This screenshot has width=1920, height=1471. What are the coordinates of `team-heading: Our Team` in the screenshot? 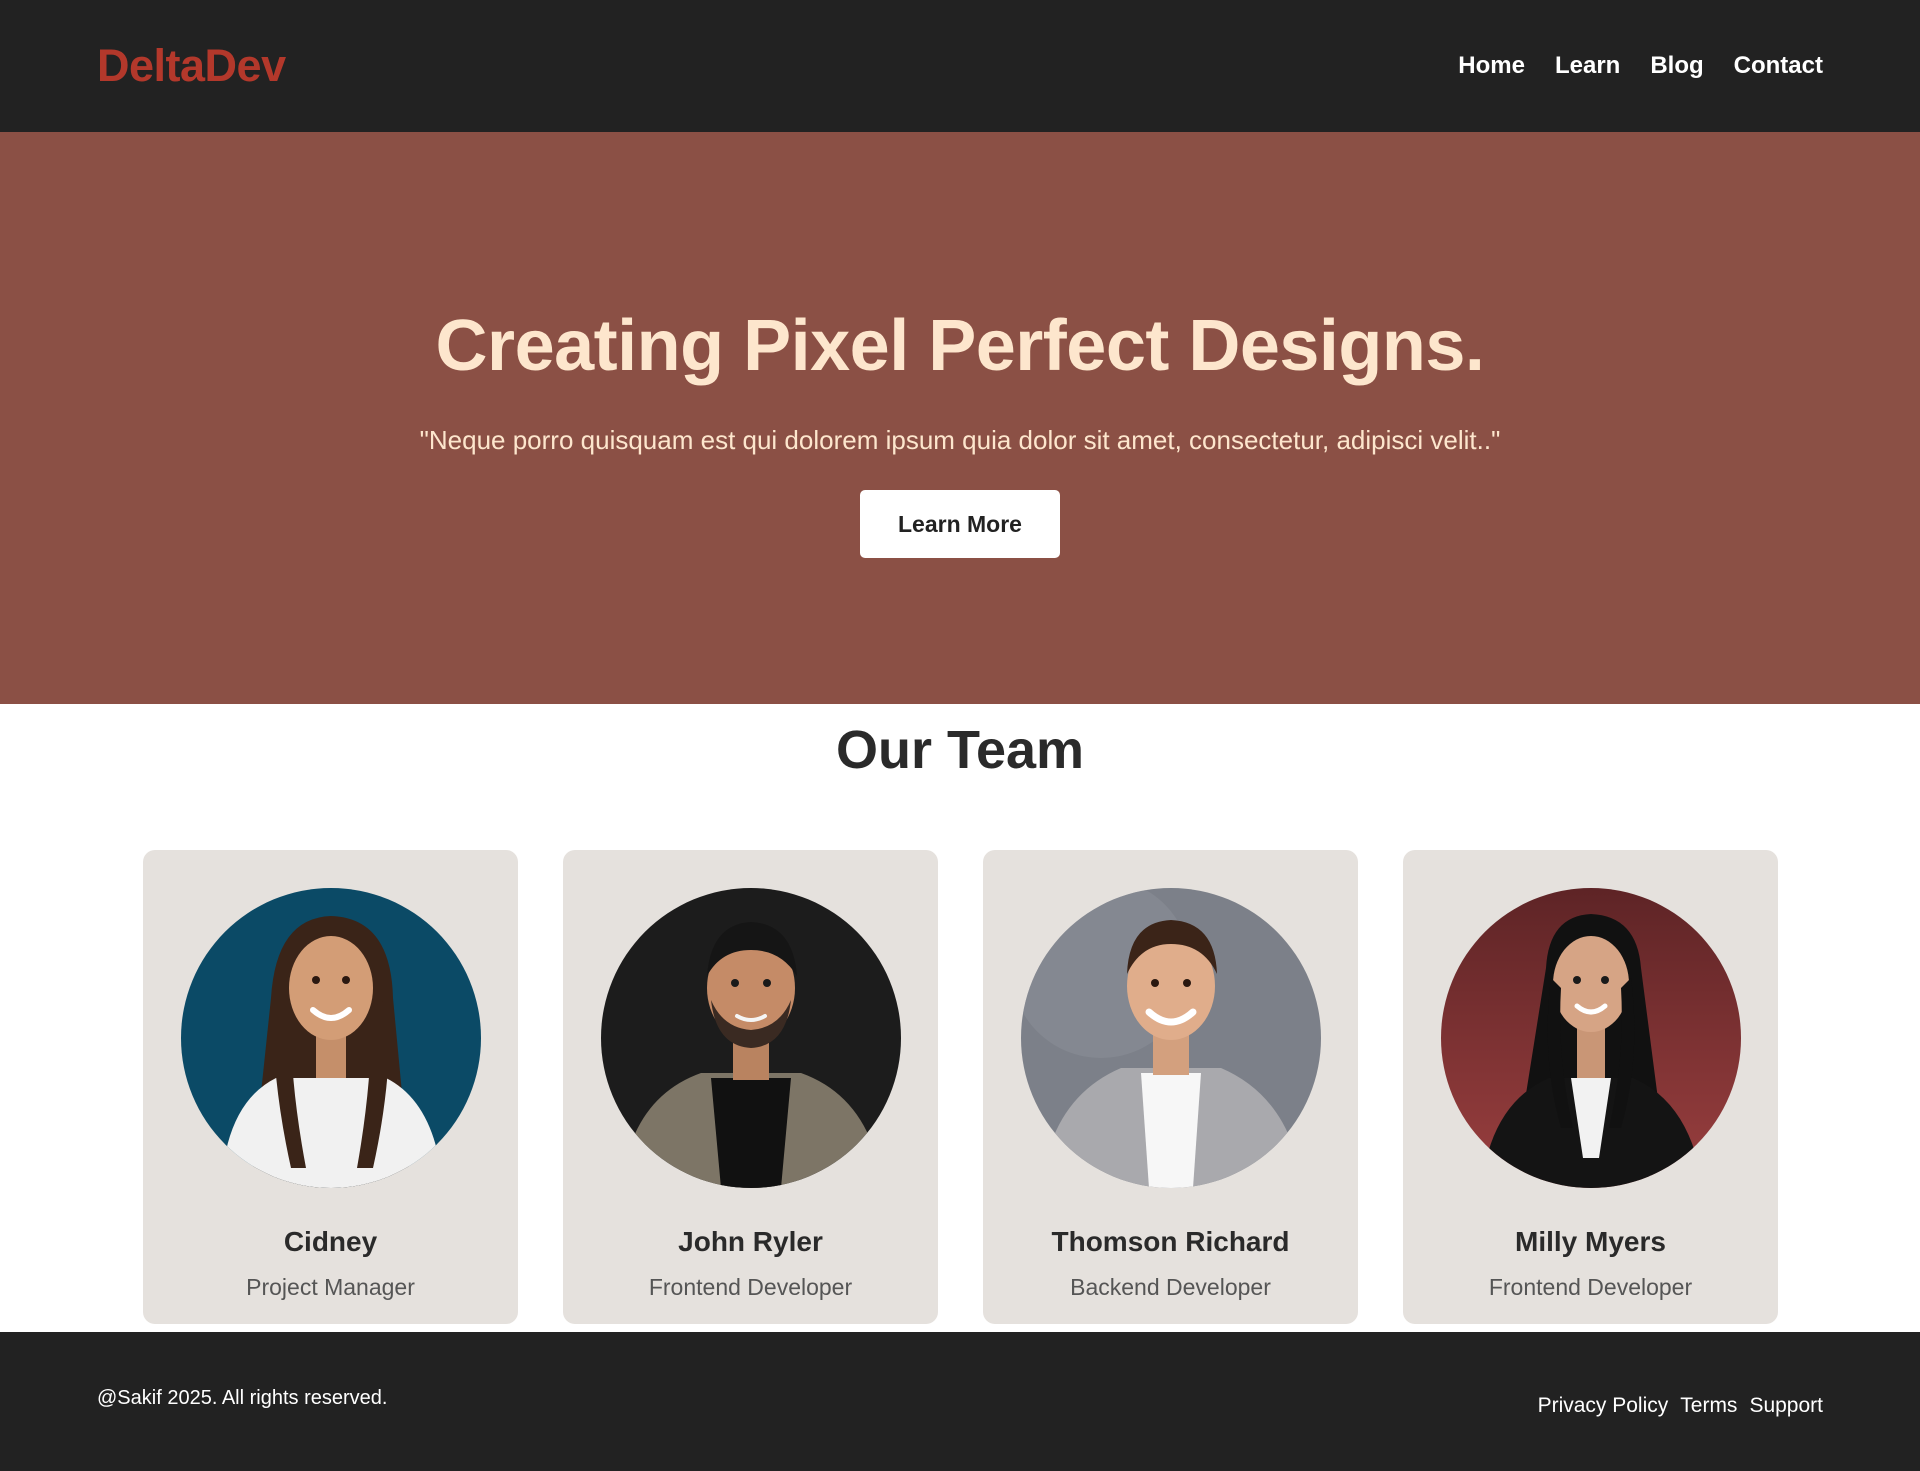 It's located at (960, 750).